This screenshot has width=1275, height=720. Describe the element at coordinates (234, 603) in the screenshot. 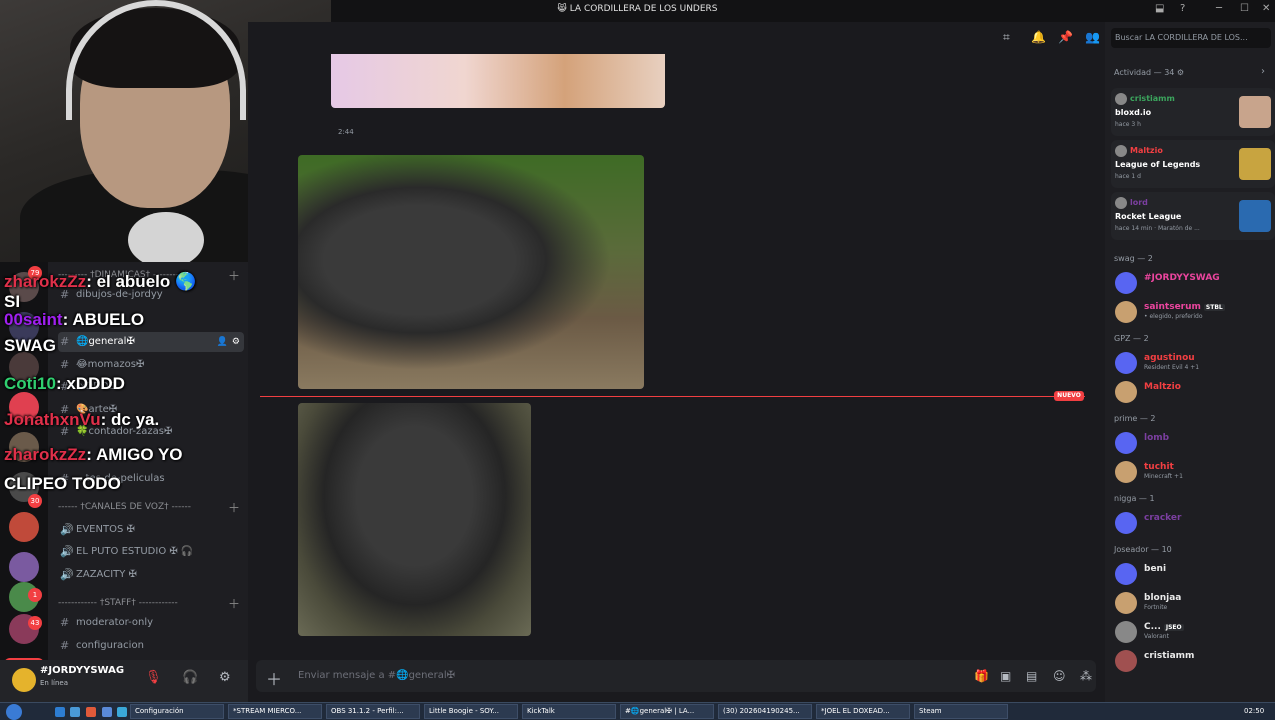

I see `add-channel-icon: ＋` at that location.